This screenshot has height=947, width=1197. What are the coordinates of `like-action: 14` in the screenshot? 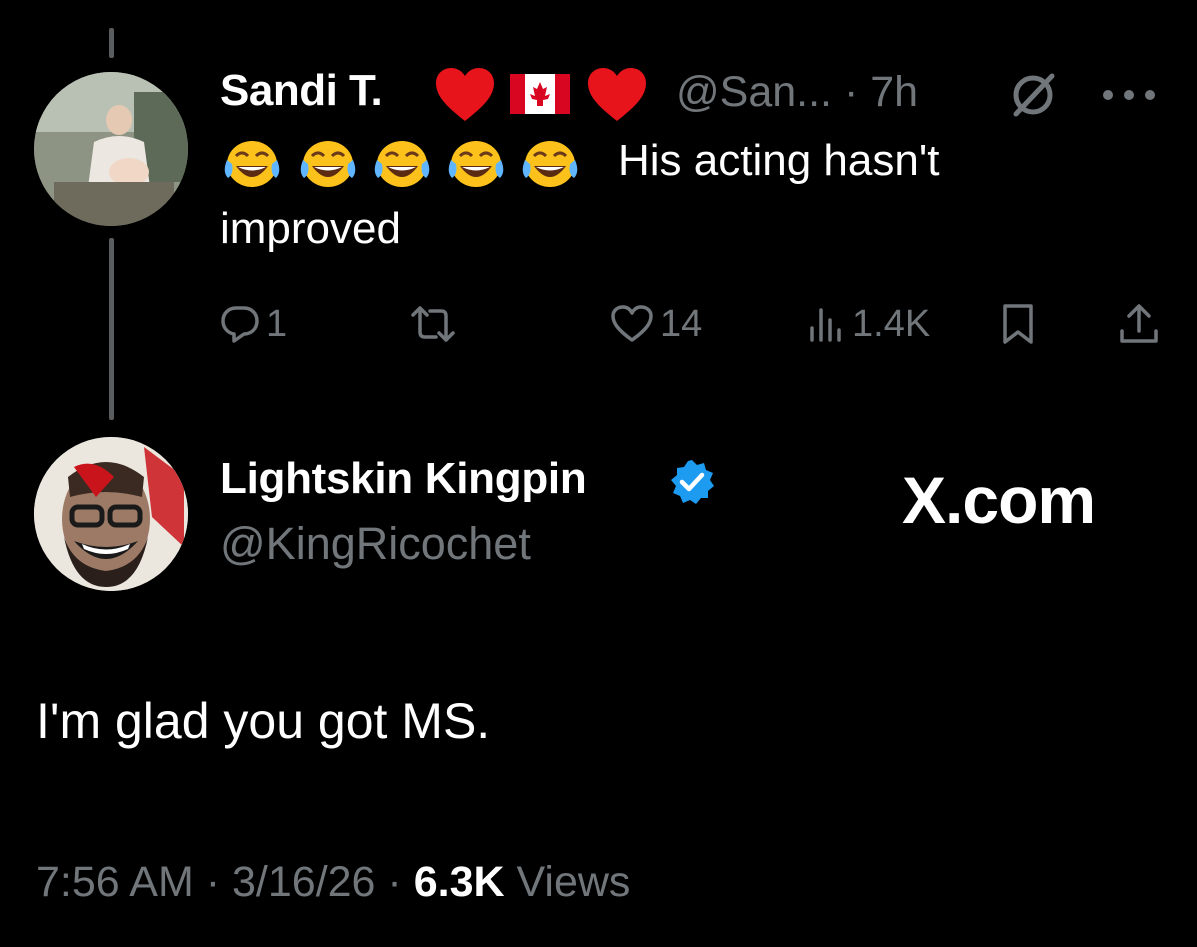 It's located at (656, 324).